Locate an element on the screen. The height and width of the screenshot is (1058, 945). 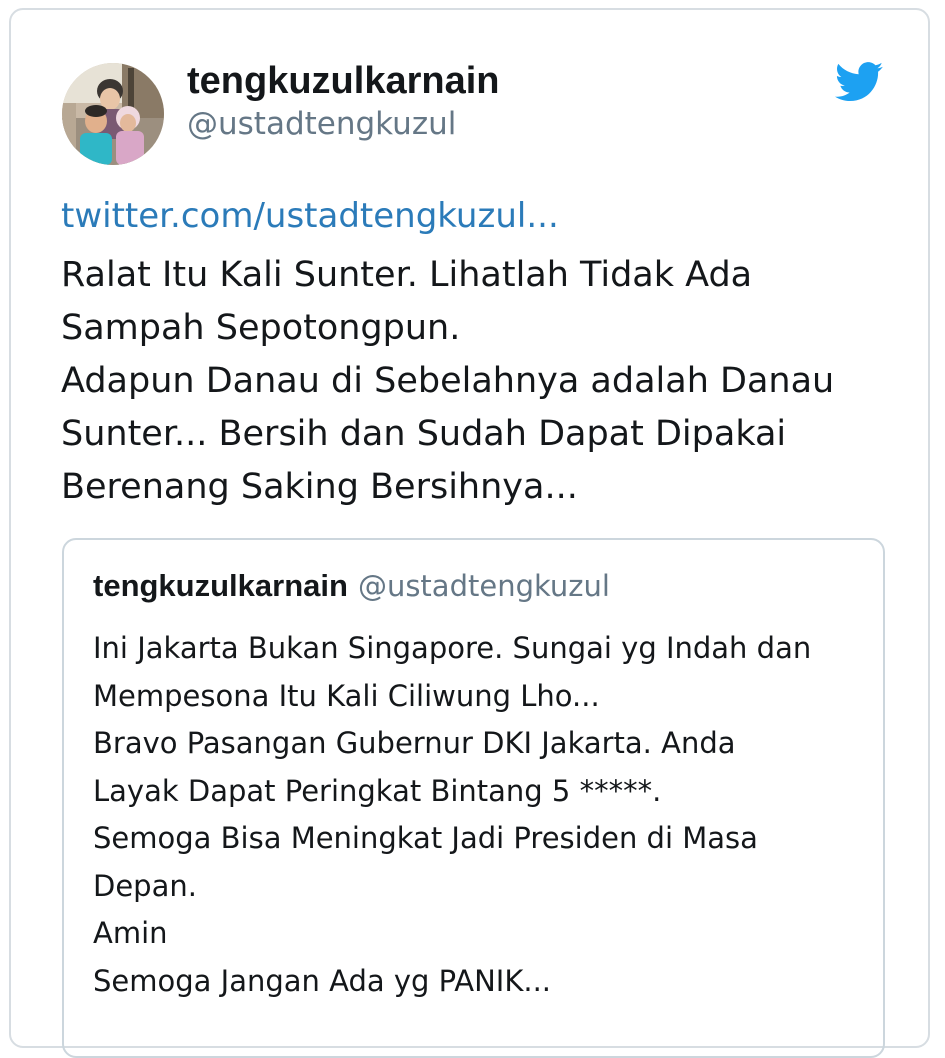
twitter-bird-icon is located at coordinates (859, 82).